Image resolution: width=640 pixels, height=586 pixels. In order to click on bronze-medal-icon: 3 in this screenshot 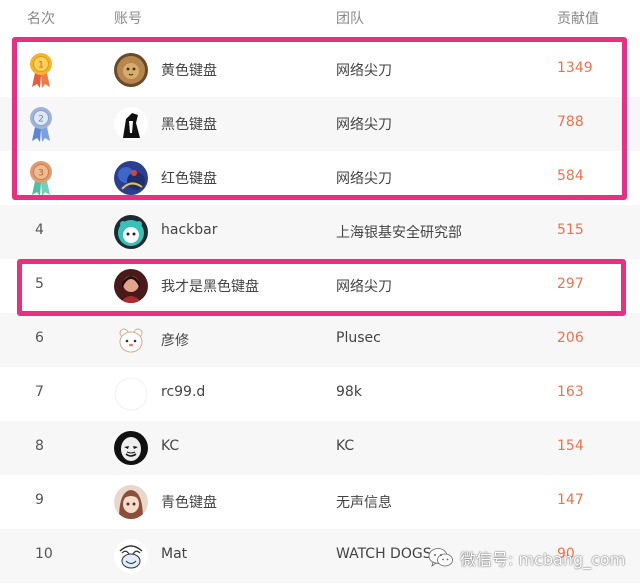, I will do `click(41, 178)`.